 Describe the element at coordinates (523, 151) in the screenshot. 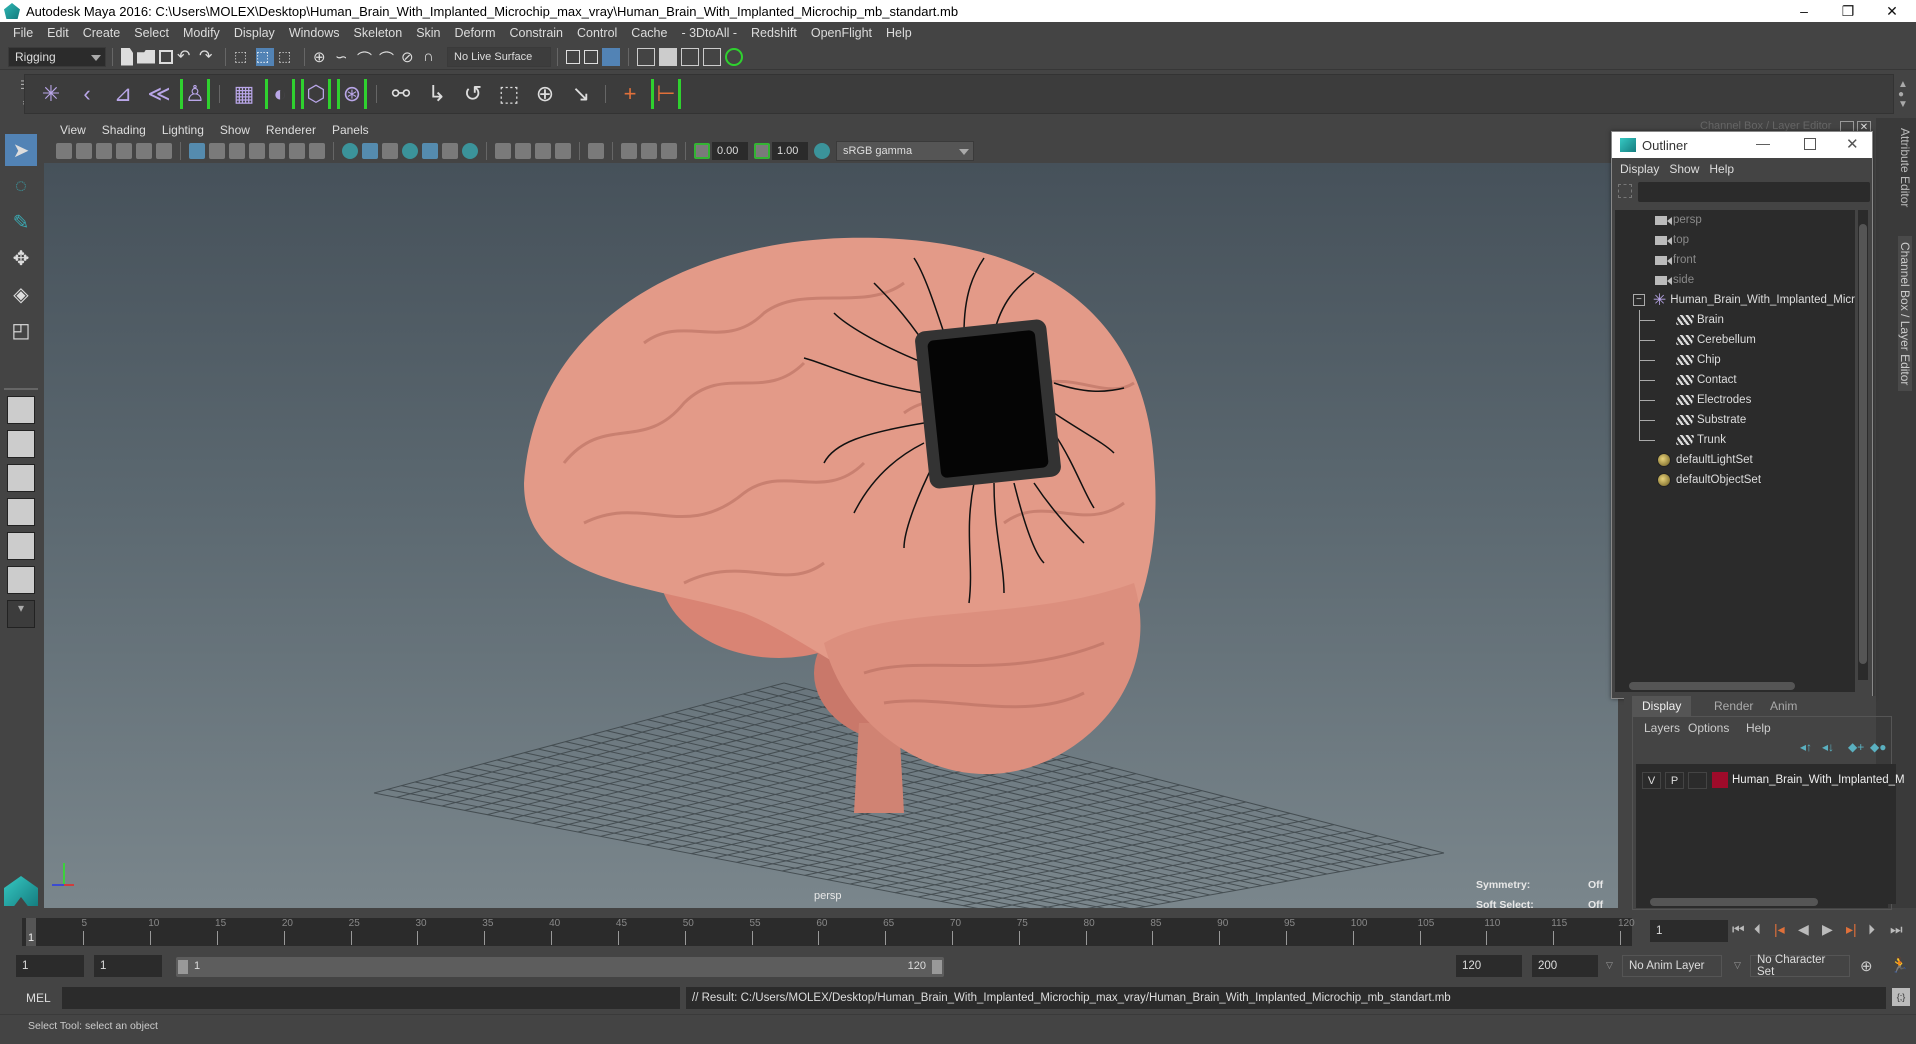

I see `motion-blur-icon` at that location.